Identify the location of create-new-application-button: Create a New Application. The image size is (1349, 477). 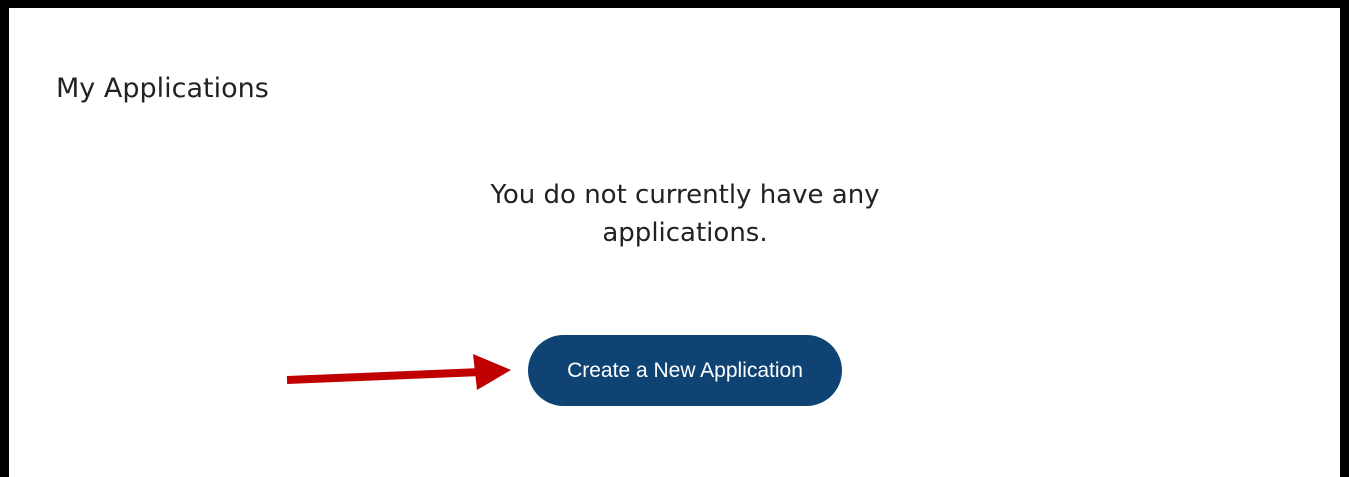
(685, 370).